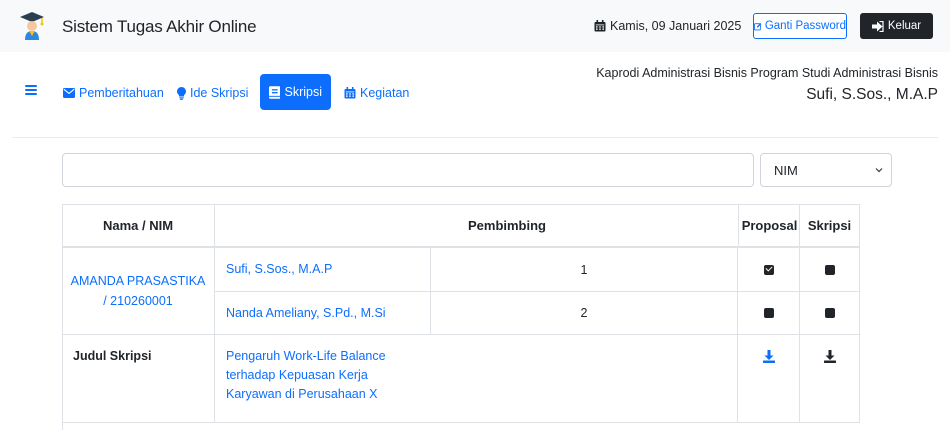 This screenshot has width=950, height=430. I want to click on book-icon, so click(275, 92).